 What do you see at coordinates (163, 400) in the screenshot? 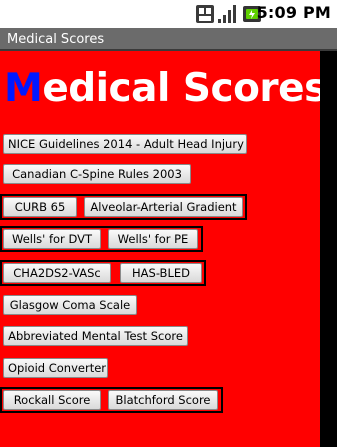
I see `blatchford-score-button: Blatchford Score` at bounding box center [163, 400].